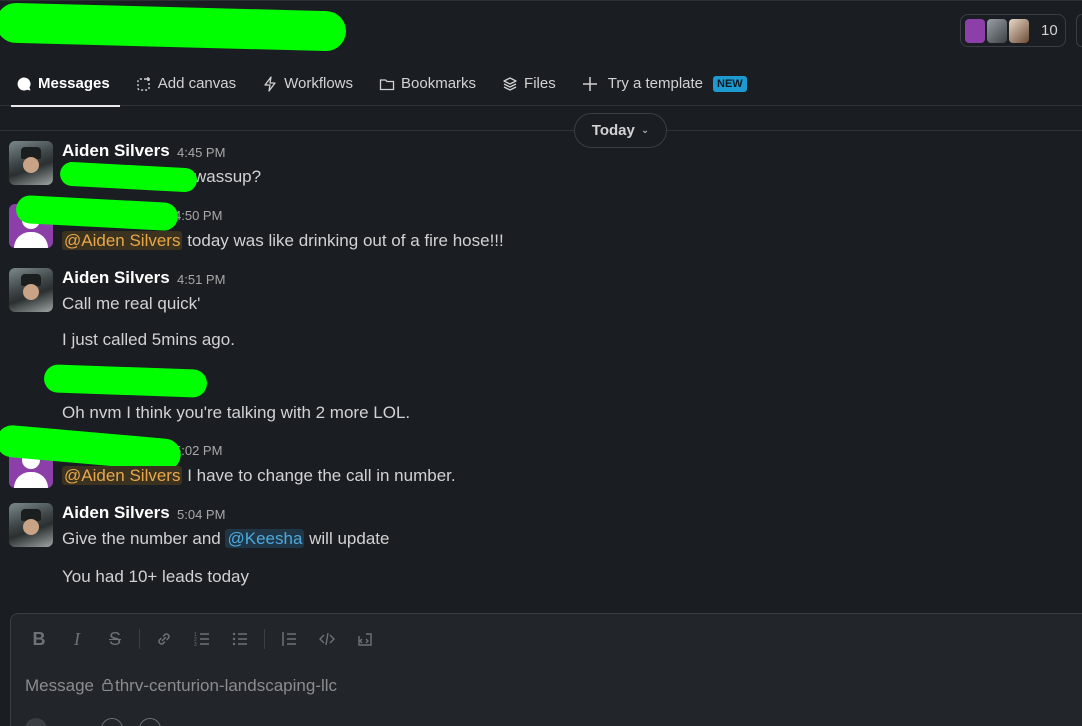 The height and width of the screenshot is (726, 1082). Describe the element at coordinates (226, 685) in the screenshot. I see `channel-name: thrv-centurion-landscaping-llc` at that location.